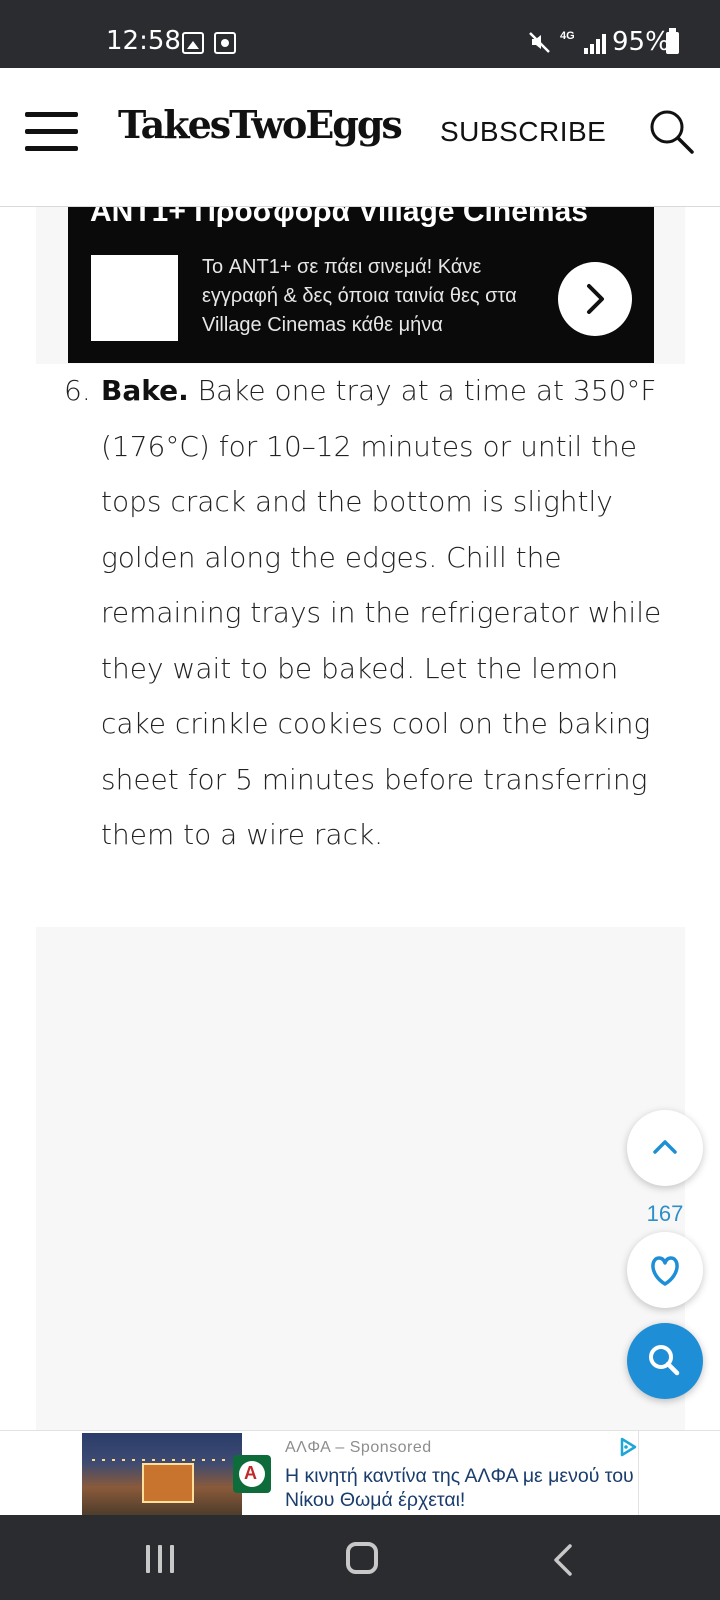  I want to click on status-time: 12:58, so click(143, 41).